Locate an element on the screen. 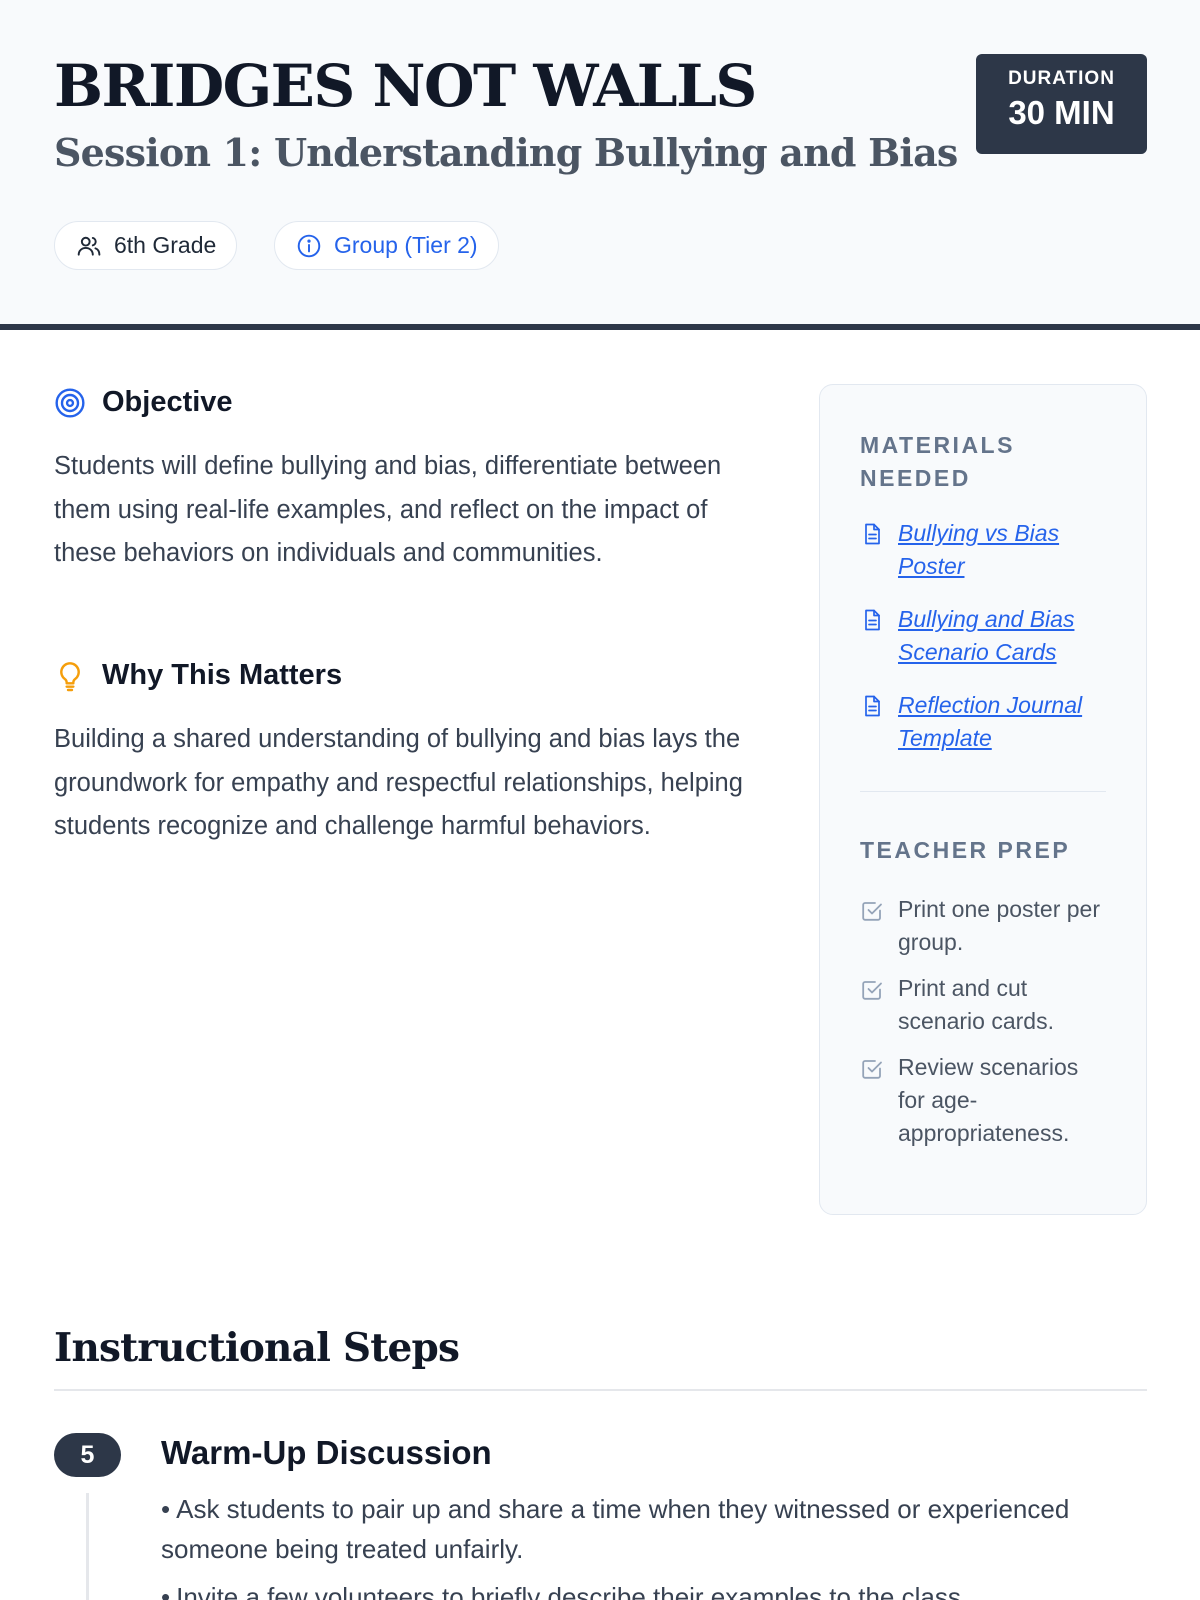 This screenshot has height=1600, width=1200. target-icon is located at coordinates (70, 402).